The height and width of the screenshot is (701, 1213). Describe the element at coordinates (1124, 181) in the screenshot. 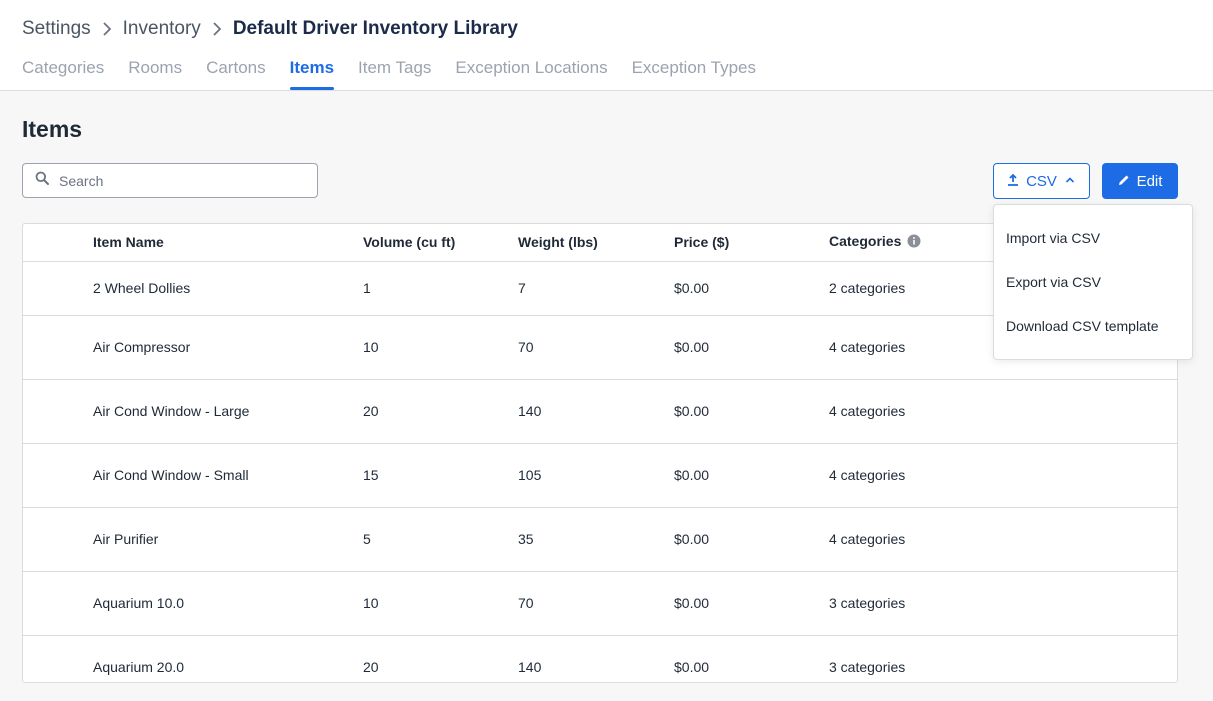

I see `pencil-icon` at that location.